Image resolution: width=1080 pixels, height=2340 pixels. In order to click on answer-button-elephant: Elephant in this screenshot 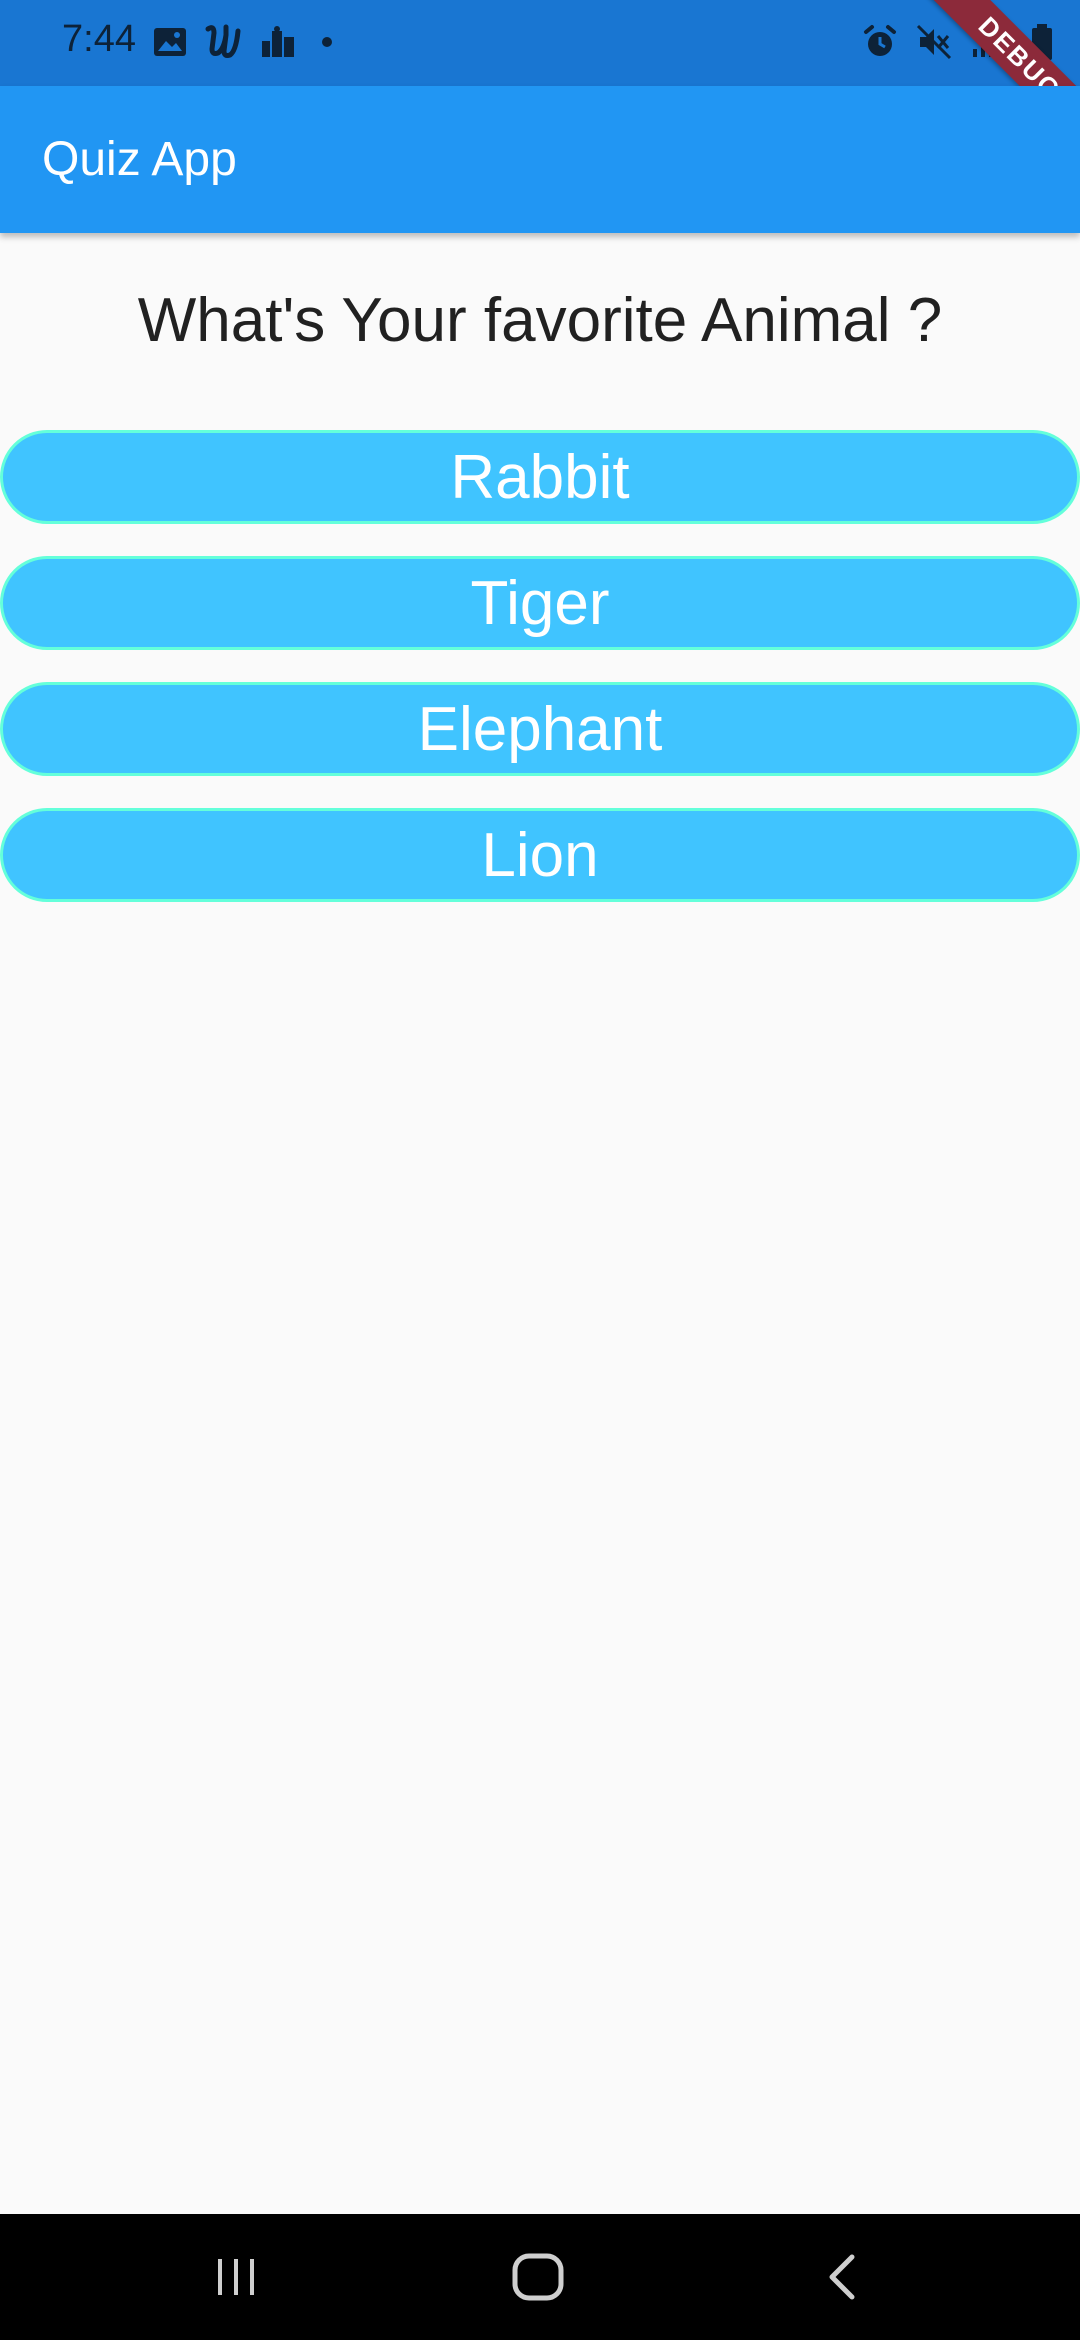, I will do `click(540, 729)`.